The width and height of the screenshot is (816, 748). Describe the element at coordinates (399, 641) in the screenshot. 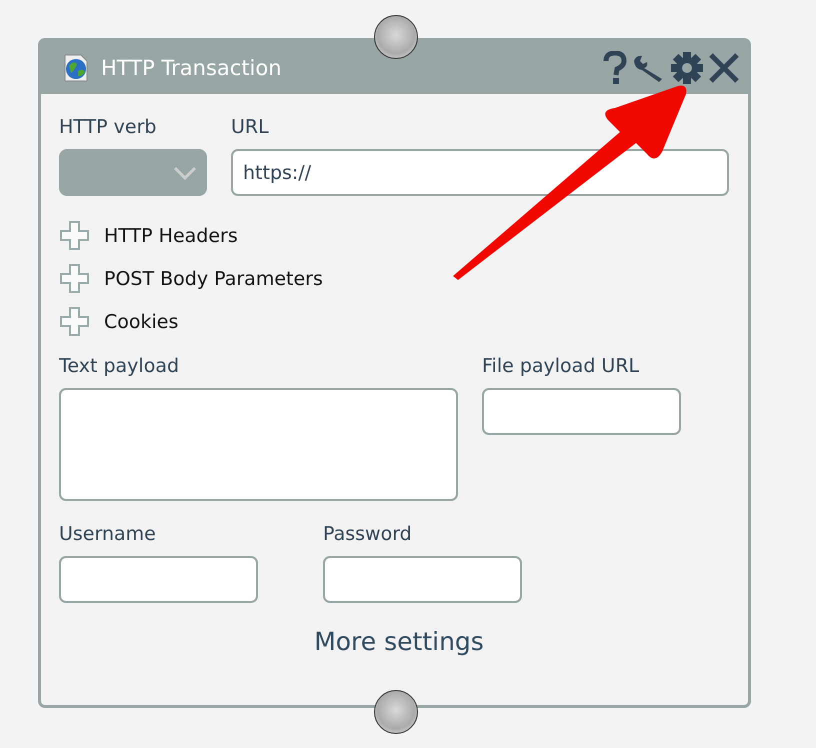

I see `more-settings-link: More settings` at that location.